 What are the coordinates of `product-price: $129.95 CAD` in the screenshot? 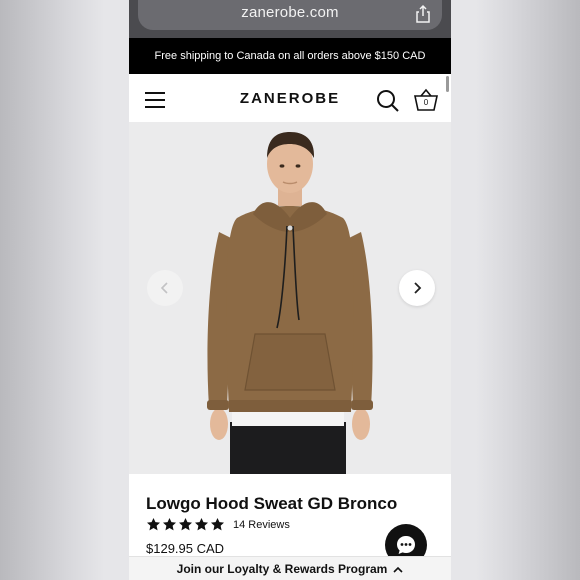 It's located at (185, 548).